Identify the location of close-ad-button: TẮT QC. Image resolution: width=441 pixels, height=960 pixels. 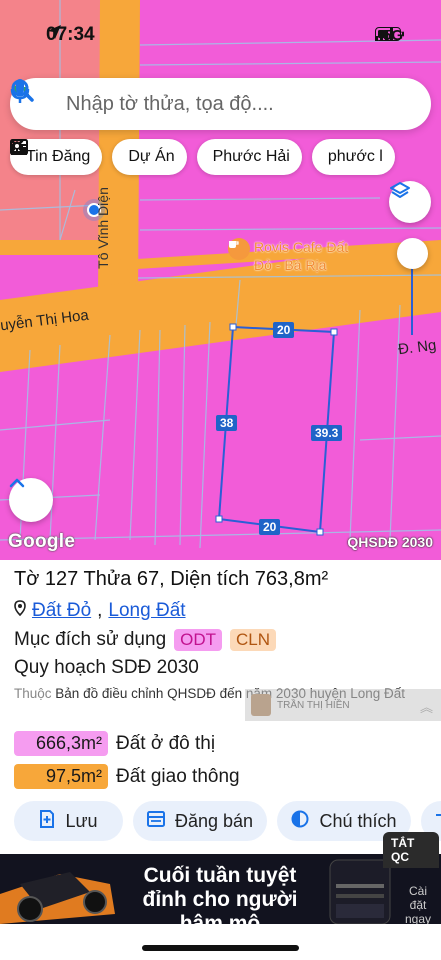
(411, 850).